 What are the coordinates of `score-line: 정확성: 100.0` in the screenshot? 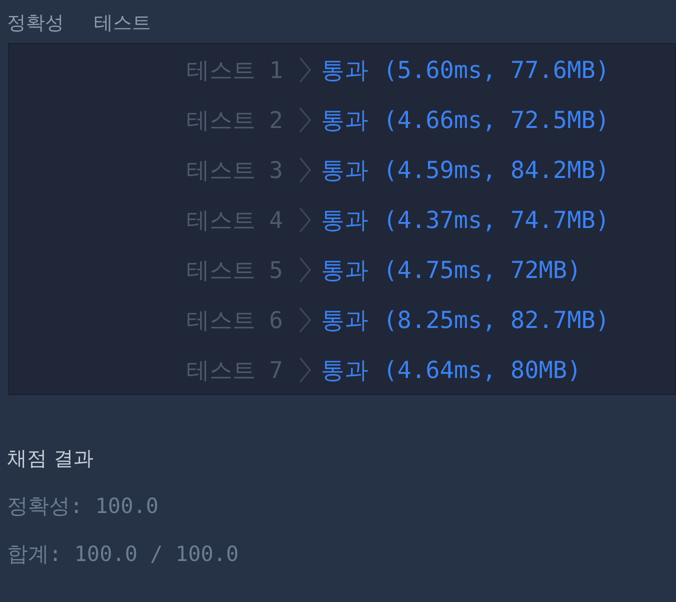 It's located at (83, 506).